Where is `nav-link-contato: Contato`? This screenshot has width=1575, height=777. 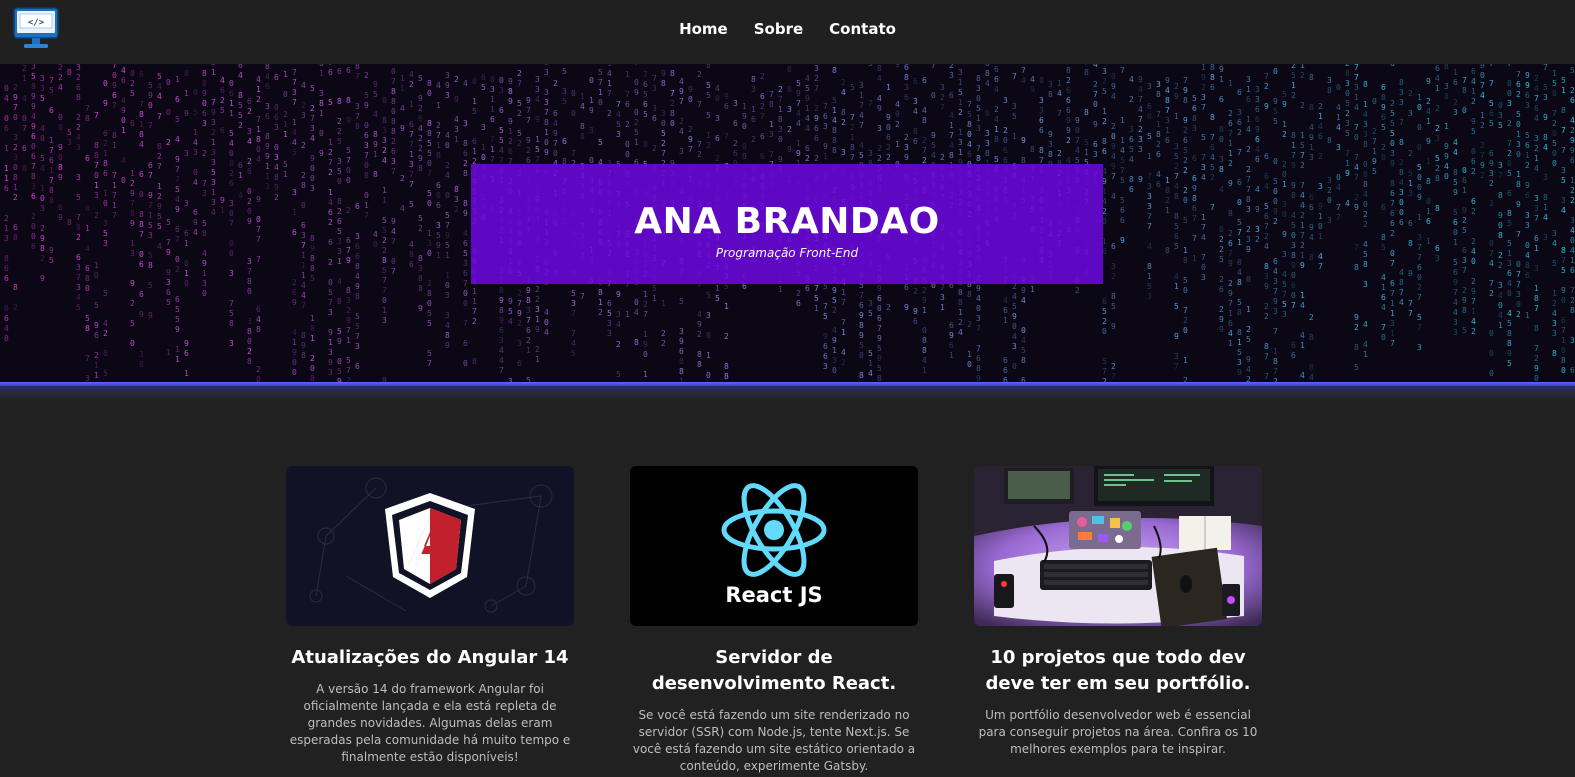
nav-link-contato: Contato is located at coordinates (862, 29).